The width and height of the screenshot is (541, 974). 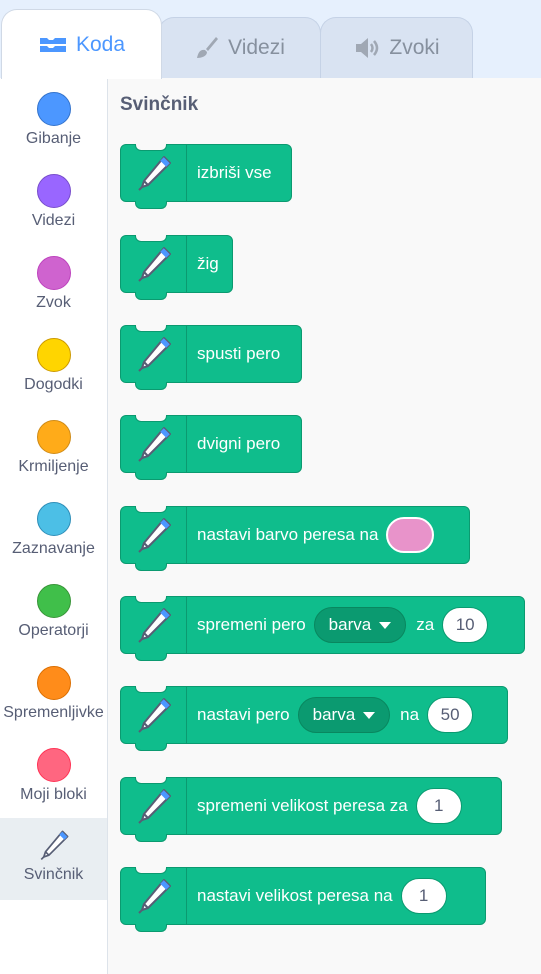 What do you see at coordinates (53, 384) in the screenshot?
I see `category-label: Dogodki` at bounding box center [53, 384].